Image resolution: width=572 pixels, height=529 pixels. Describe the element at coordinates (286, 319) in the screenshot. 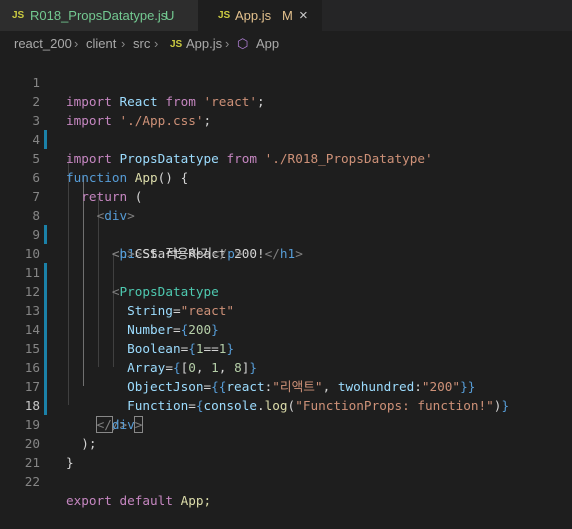

I see `code-line: 13 Boolean={1==1}` at that location.